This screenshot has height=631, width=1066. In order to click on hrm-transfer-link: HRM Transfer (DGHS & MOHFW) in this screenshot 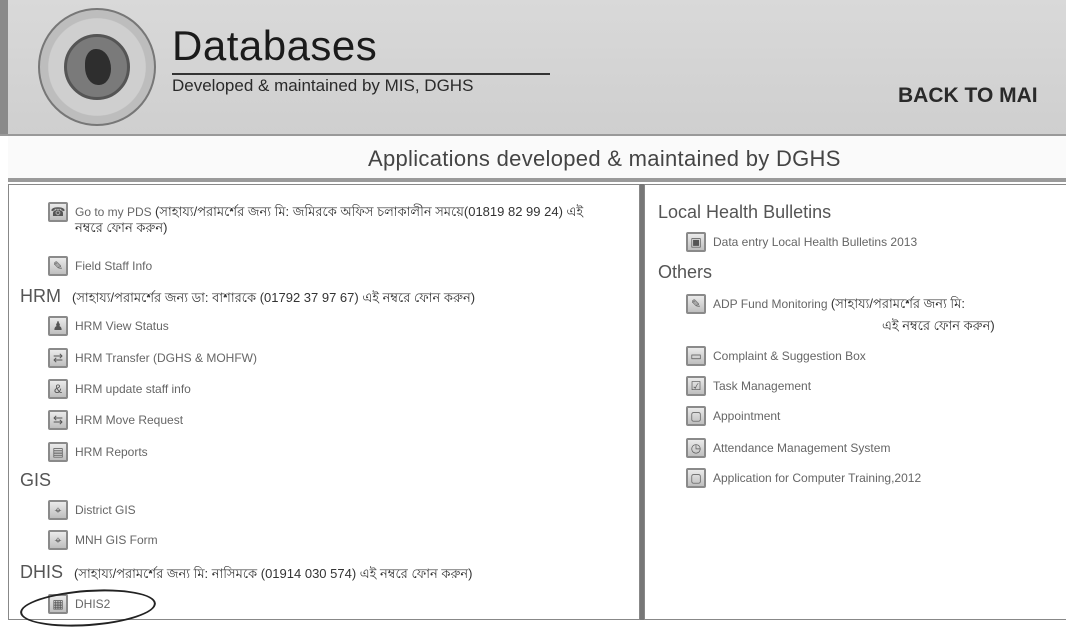, I will do `click(166, 358)`.